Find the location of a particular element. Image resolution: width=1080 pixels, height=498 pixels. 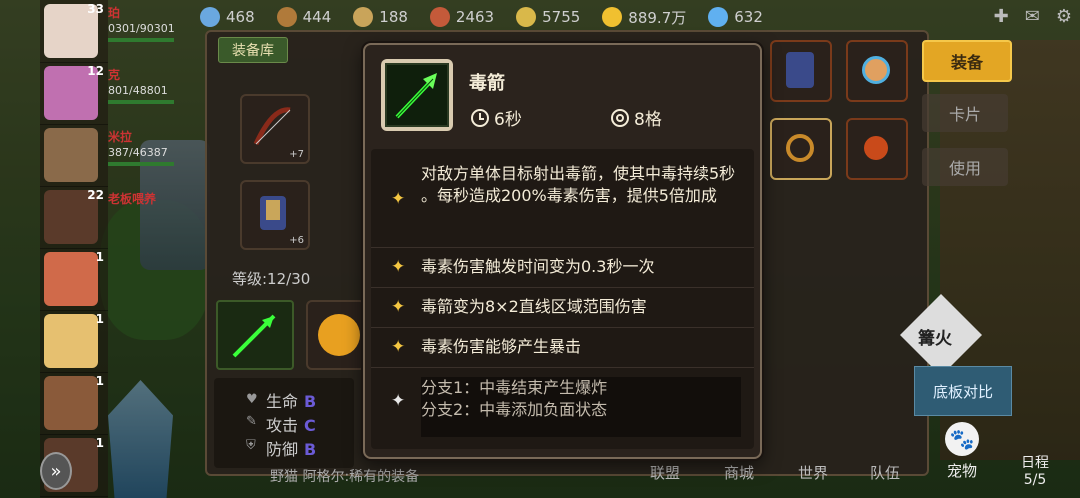

equipment-library-tab: 装备库 is located at coordinates (253, 50).